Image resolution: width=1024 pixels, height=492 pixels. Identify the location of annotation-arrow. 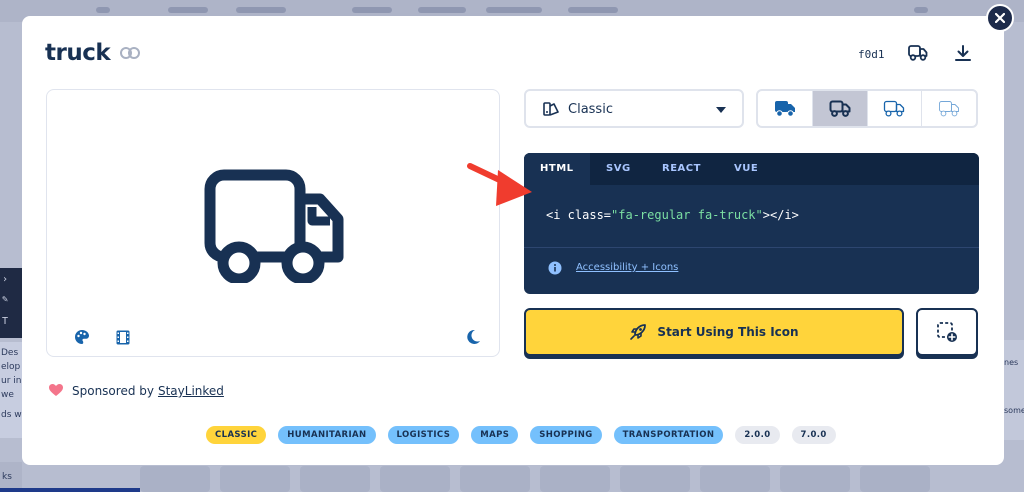
(499, 184).